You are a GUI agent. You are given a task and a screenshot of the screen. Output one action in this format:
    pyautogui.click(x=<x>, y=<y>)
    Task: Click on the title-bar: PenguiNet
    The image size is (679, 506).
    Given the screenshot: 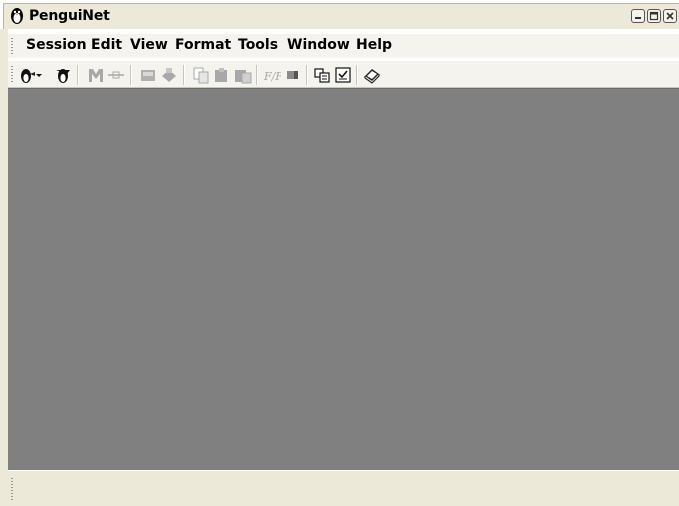 What is the action you would take?
    pyautogui.click(x=341, y=16)
    